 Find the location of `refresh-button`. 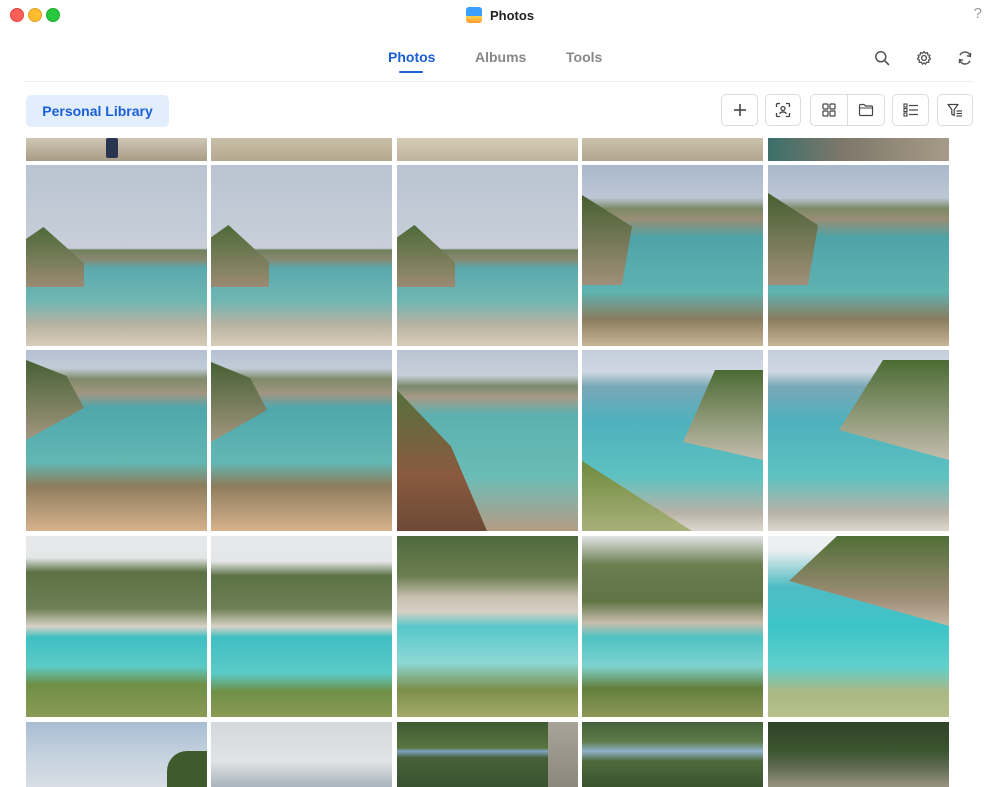

refresh-button is located at coordinates (965, 58).